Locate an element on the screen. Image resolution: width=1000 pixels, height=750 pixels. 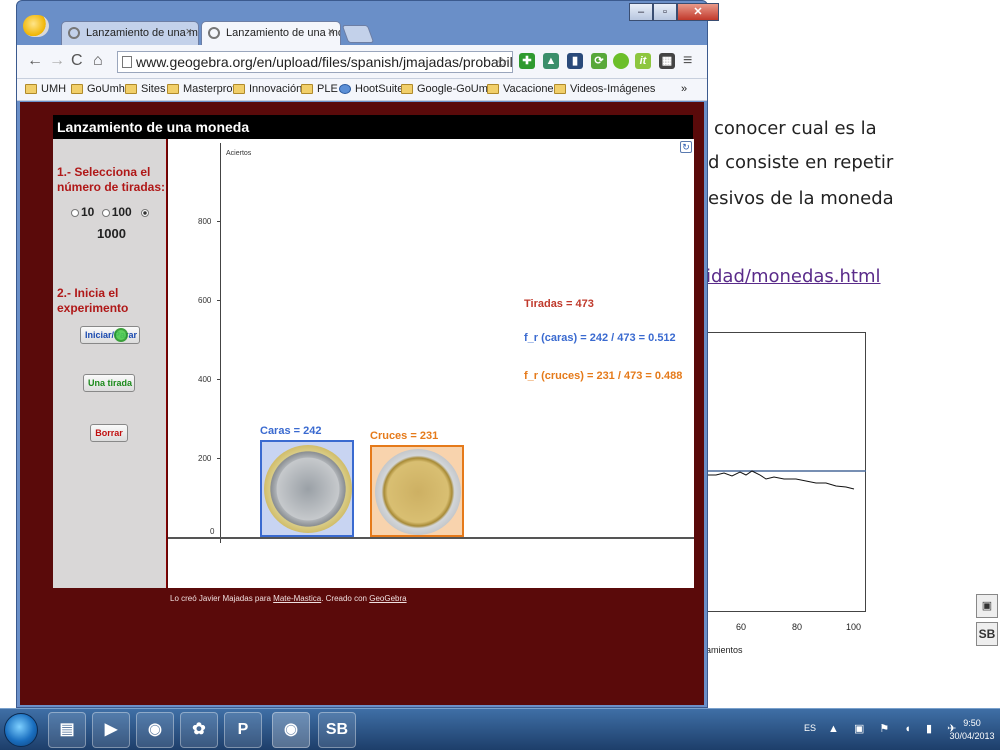
bookmark-item: HootSuite is located at coordinates (371, 89).